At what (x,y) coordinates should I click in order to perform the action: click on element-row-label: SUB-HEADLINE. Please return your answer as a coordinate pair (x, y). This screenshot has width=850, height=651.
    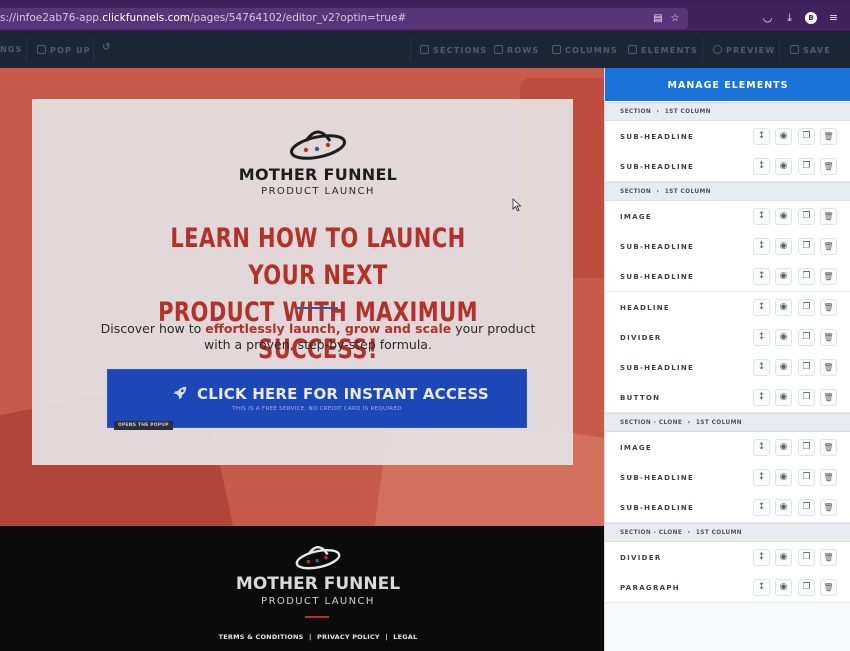
    Looking at the image, I should click on (657, 137).